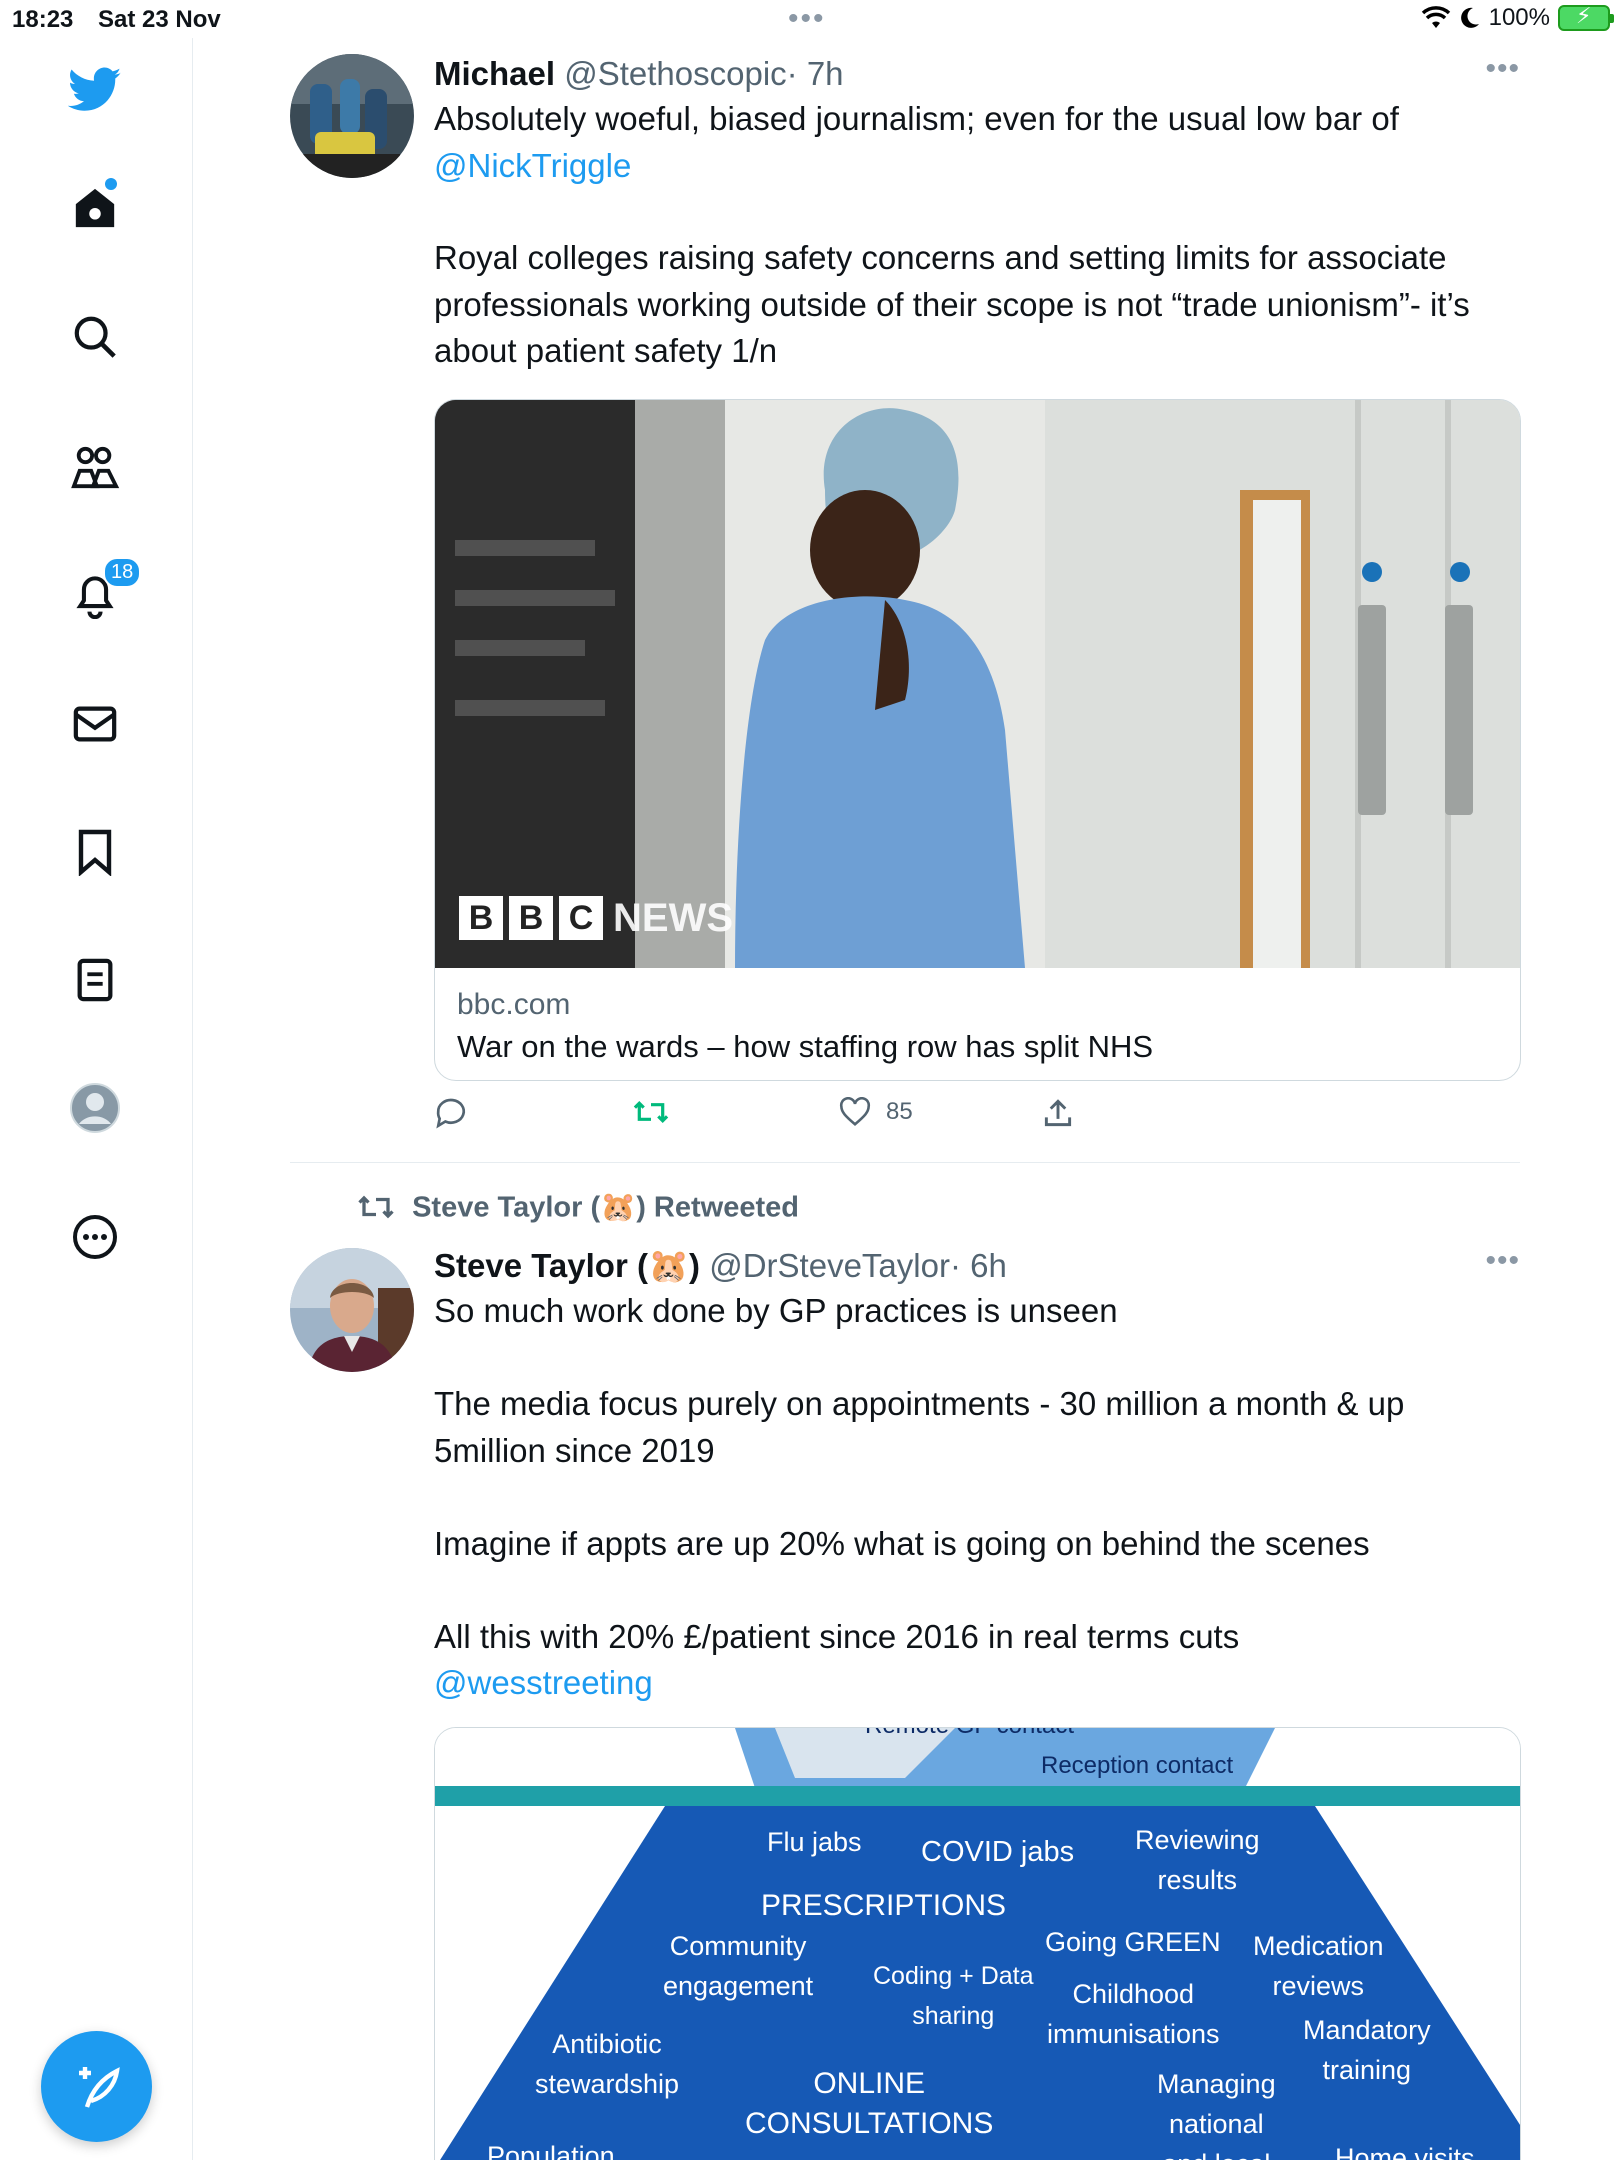 Image resolution: width=1620 pixels, height=2160 pixels. What do you see at coordinates (1586, 17) in the screenshot?
I see `battery-icon: ⚡` at bounding box center [1586, 17].